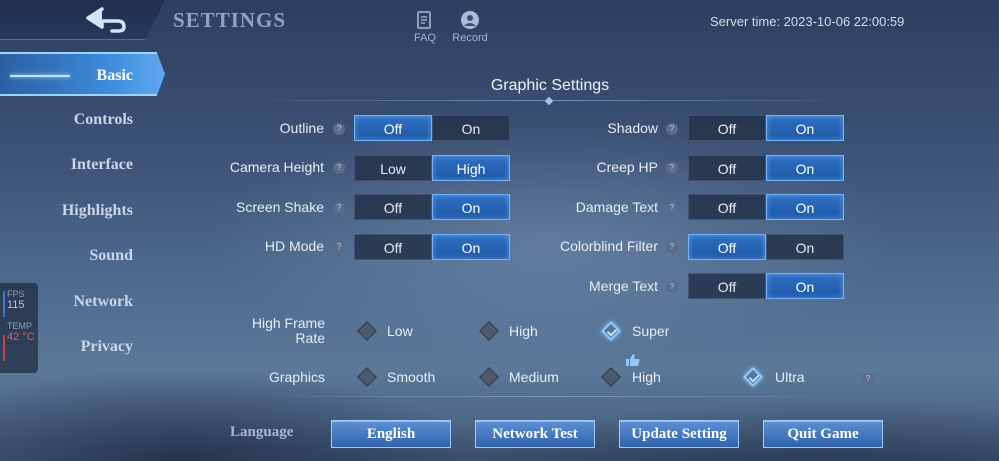 Image resolution: width=999 pixels, height=461 pixels. I want to click on hd-mode-label: HD Mode, so click(294, 246).